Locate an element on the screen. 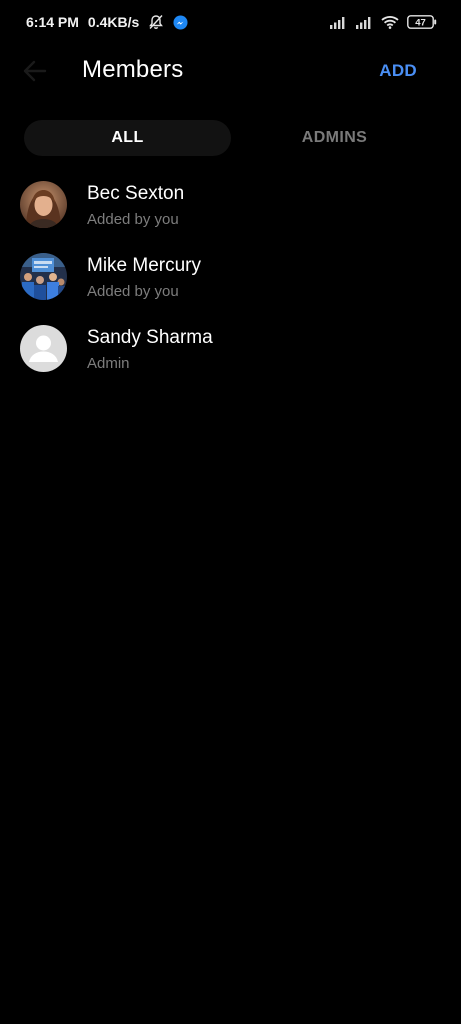  status-bar-left: 6:14 PM 0.4KB/s is located at coordinates (107, 22).